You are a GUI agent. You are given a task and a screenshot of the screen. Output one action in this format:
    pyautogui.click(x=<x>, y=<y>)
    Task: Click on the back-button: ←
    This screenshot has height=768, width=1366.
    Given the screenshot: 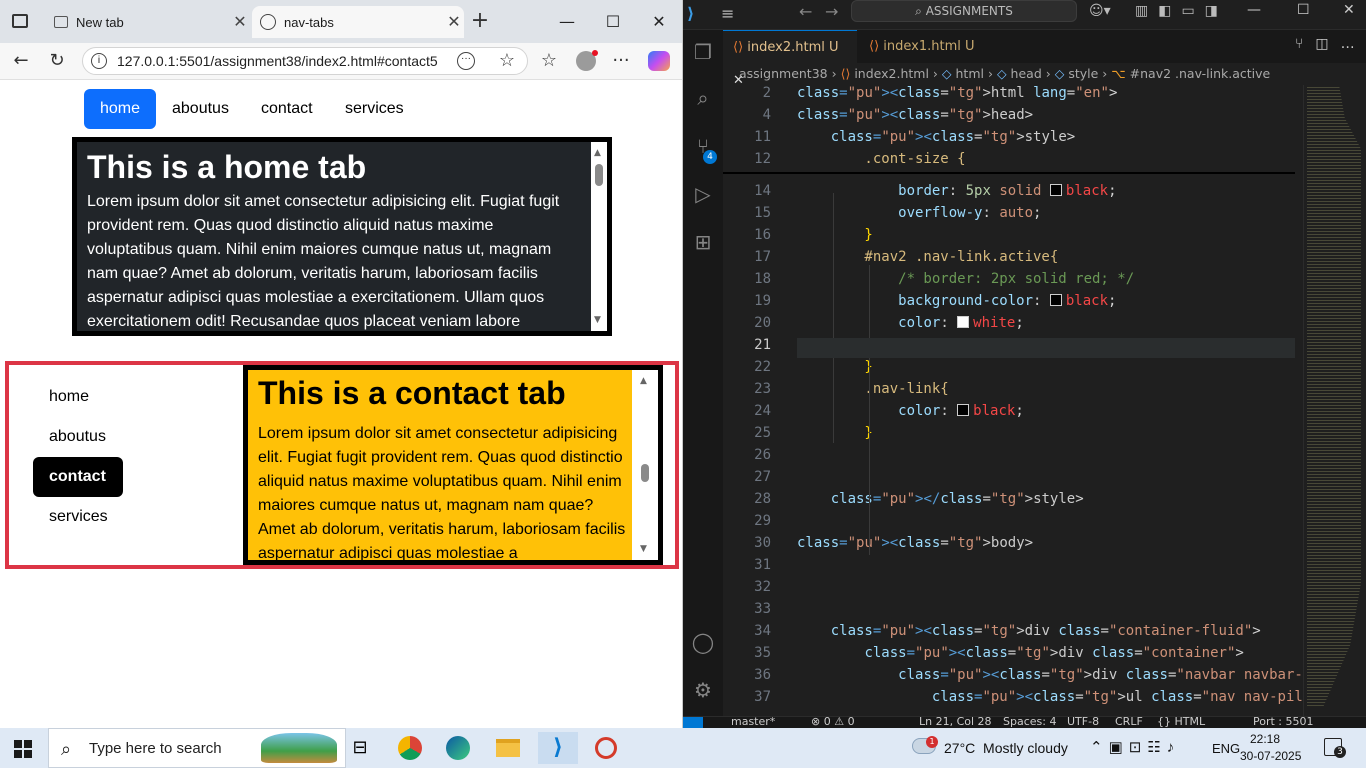 What is the action you would take?
    pyautogui.click(x=21, y=61)
    